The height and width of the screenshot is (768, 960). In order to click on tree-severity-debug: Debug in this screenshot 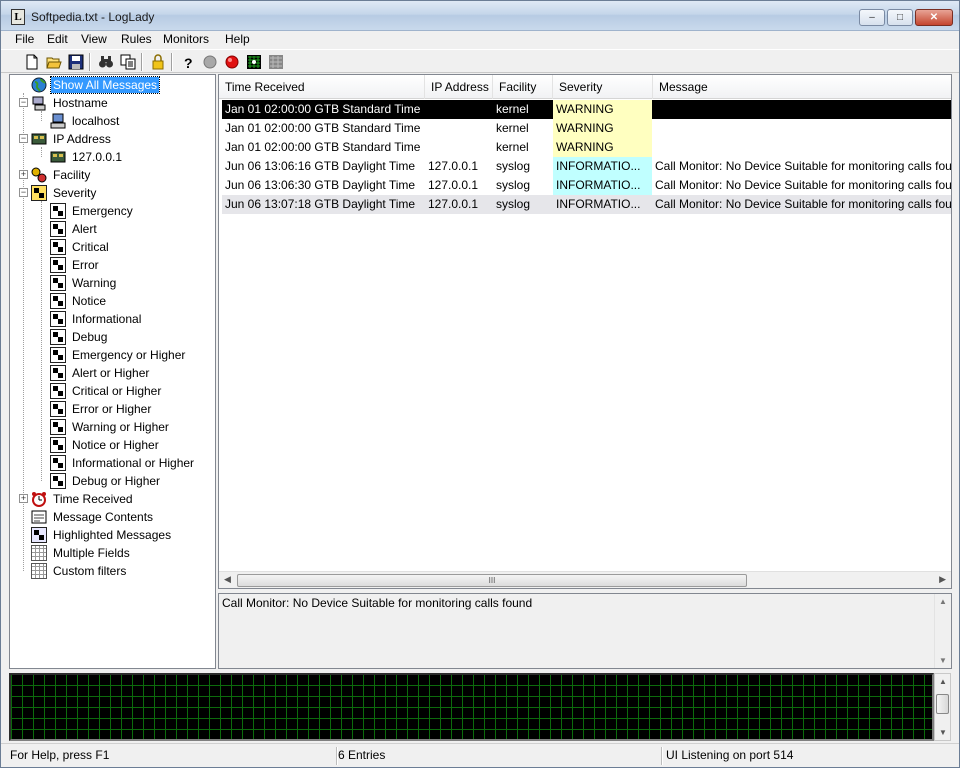, I will do `click(79, 337)`.